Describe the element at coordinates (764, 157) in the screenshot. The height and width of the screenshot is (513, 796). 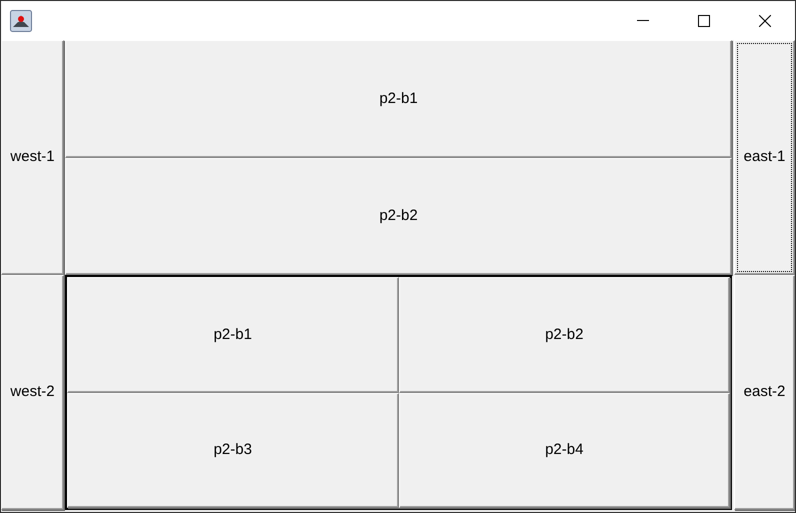
I see `panel-button: east-1` at that location.